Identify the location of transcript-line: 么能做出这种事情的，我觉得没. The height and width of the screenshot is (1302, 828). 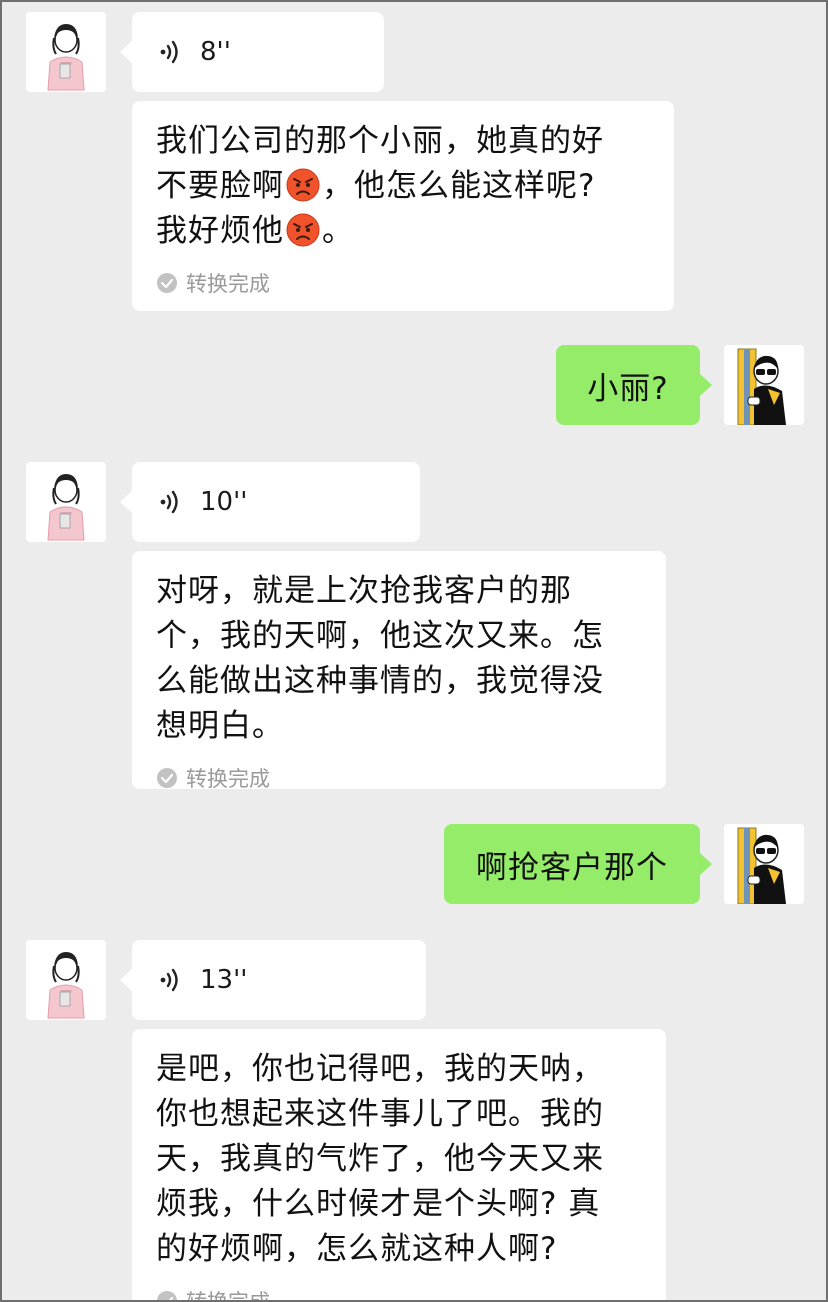
(380, 681).